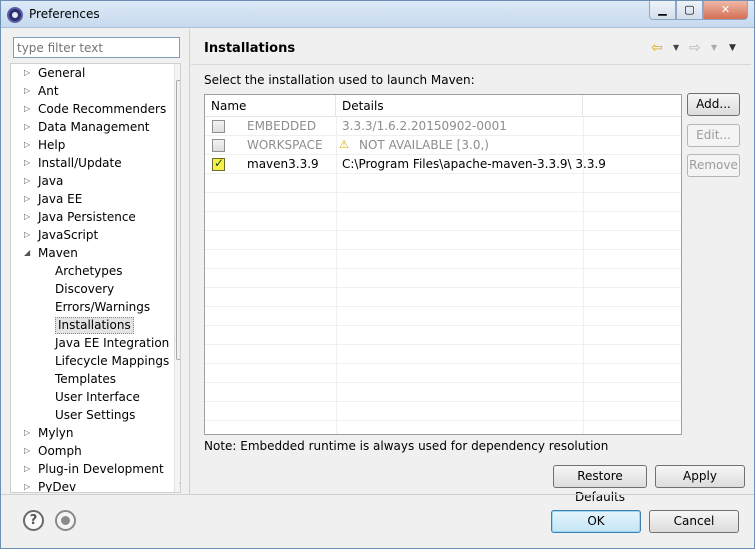 Image resolution: width=755 pixels, height=549 pixels. Describe the element at coordinates (270, 106) in the screenshot. I see `column-header-name: Name` at that location.